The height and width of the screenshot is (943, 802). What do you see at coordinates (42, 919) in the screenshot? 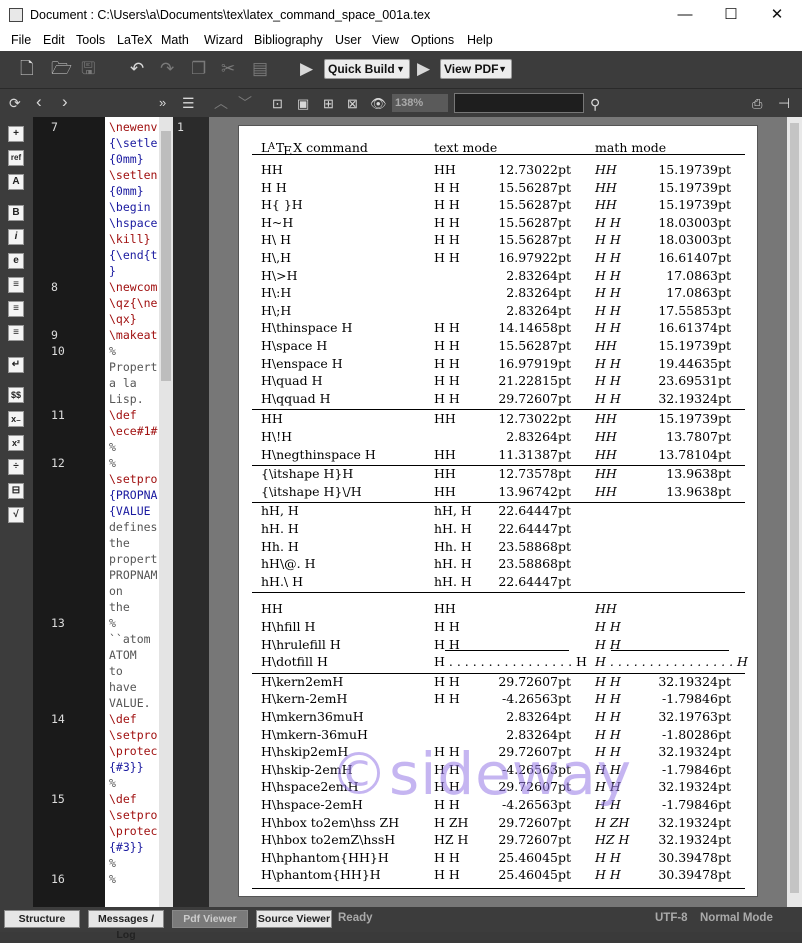
I see `tab-structure: Structure` at bounding box center [42, 919].